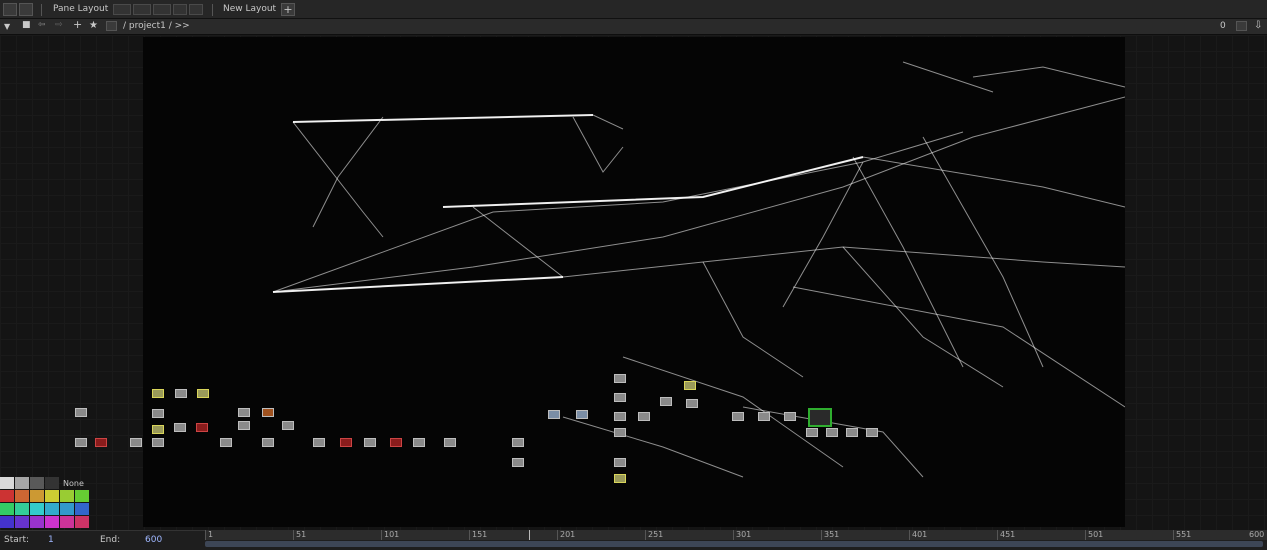 Image resolution: width=1267 pixels, height=550 pixels. What do you see at coordinates (1241, 26) in the screenshot?
I see `window-icon` at bounding box center [1241, 26].